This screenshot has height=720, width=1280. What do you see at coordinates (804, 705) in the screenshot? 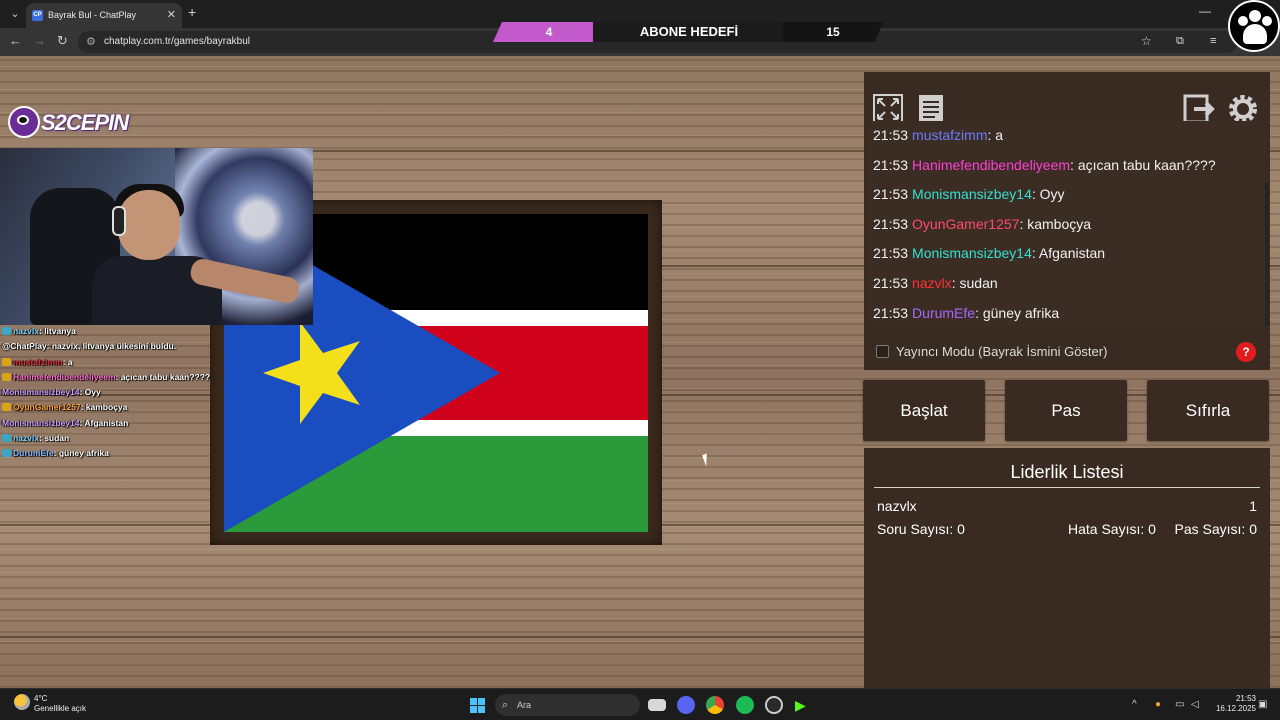
I see `kick-icon: ▶` at bounding box center [804, 705].